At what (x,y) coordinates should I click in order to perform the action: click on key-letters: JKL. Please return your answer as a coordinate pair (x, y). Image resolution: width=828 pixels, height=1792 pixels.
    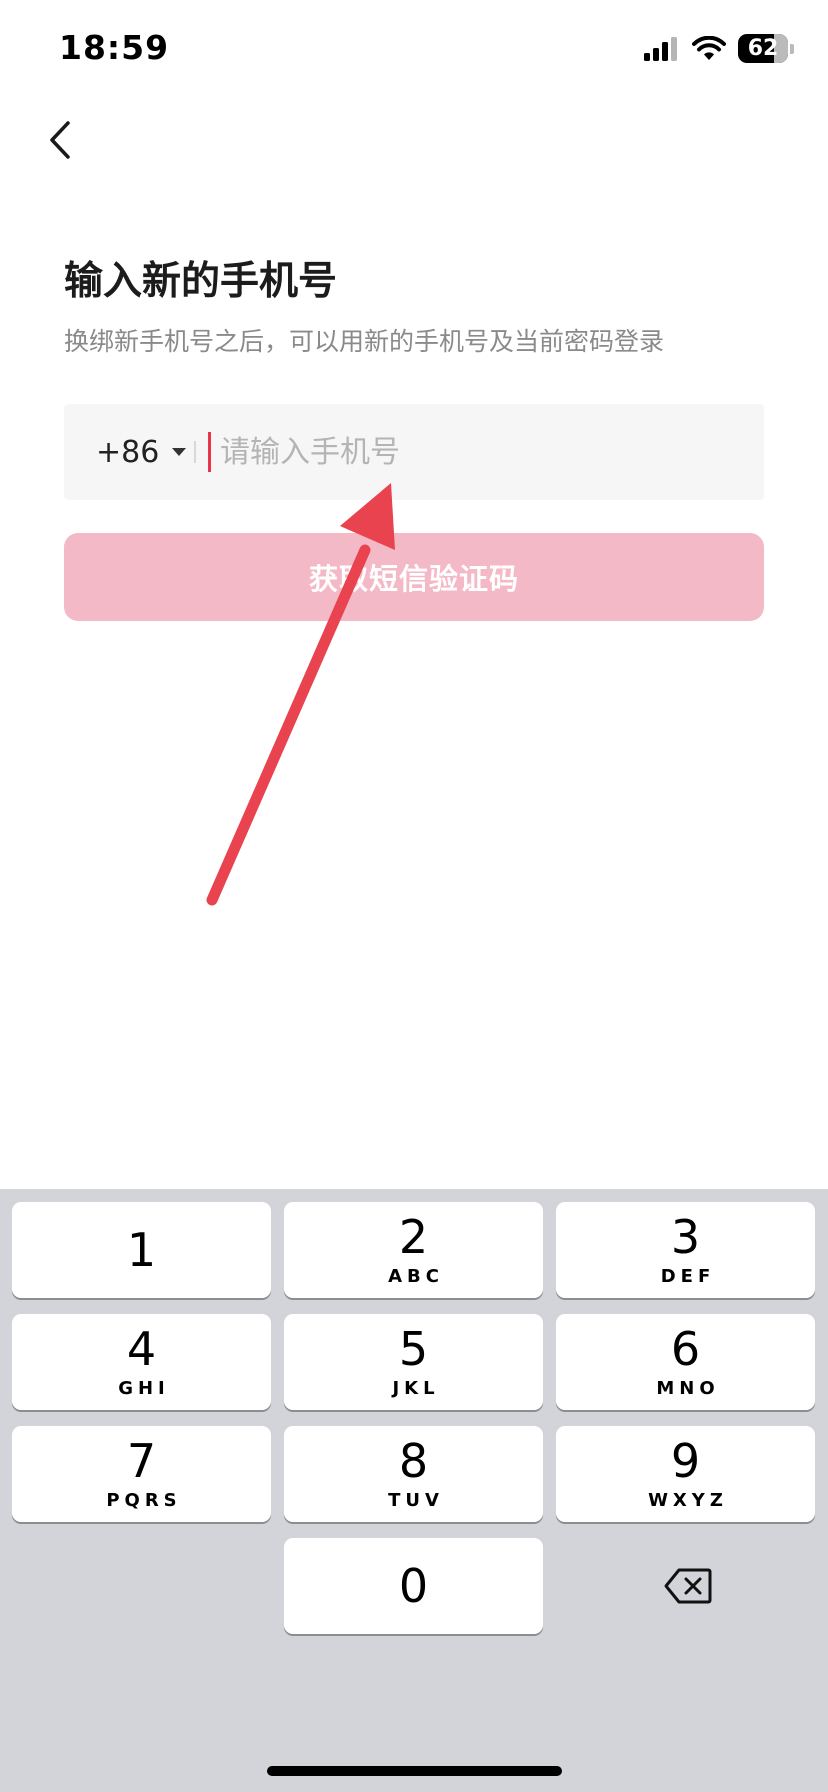
    Looking at the image, I should click on (416, 1388).